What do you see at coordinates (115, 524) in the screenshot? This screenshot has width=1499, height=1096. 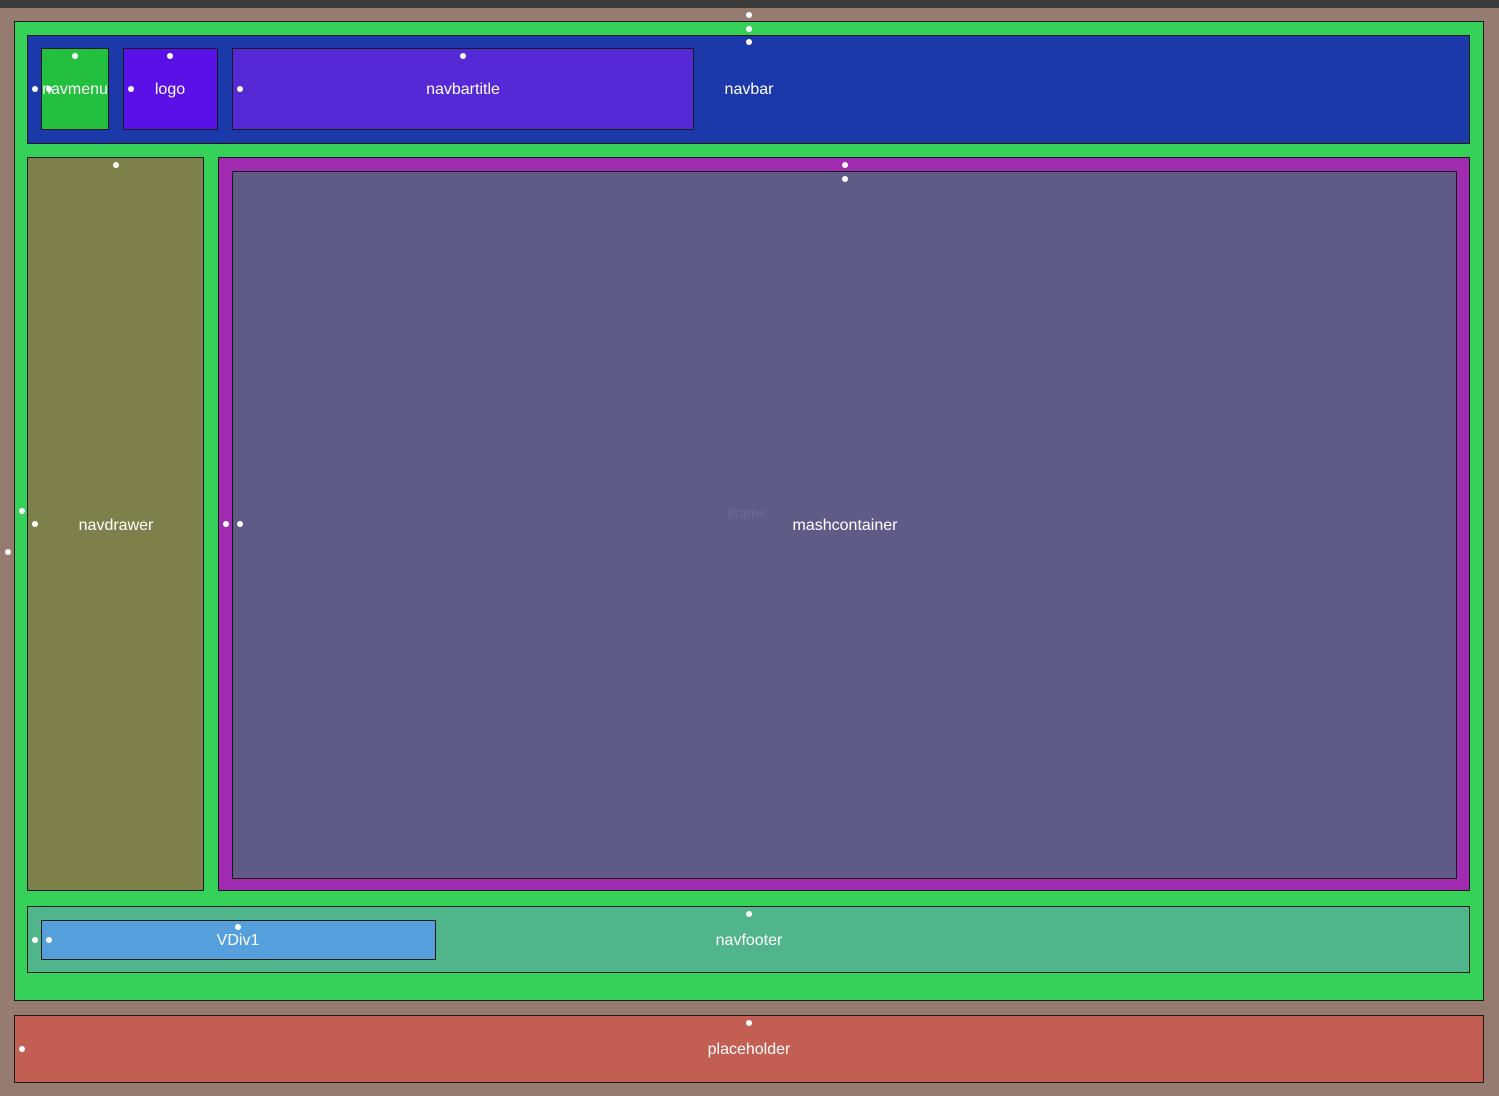 I see `navdrawer` at bounding box center [115, 524].